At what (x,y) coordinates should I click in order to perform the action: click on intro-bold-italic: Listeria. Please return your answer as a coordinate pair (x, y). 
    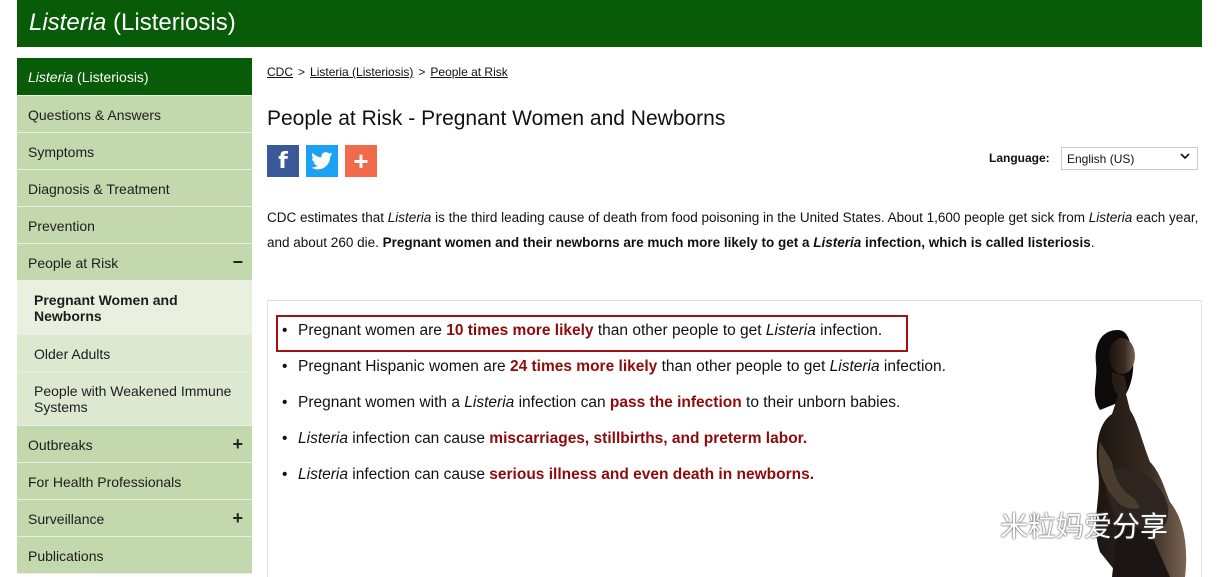
    Looking at the image, I should click on (837, 242).